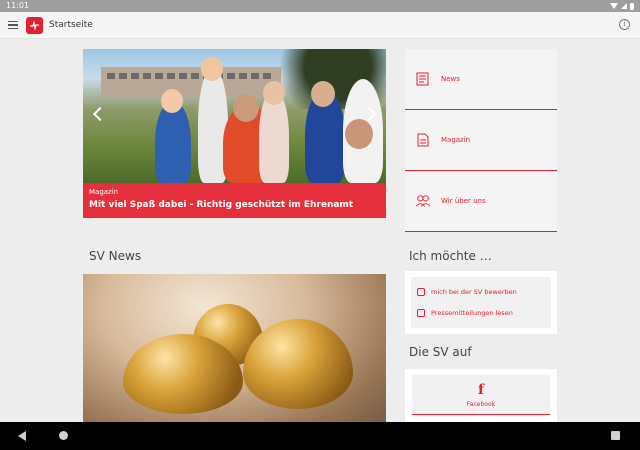 This screenshot has width=640, height=450. Describe the element at coordinates (234, 116) in the screenshot. I see `hero-image` at that location.